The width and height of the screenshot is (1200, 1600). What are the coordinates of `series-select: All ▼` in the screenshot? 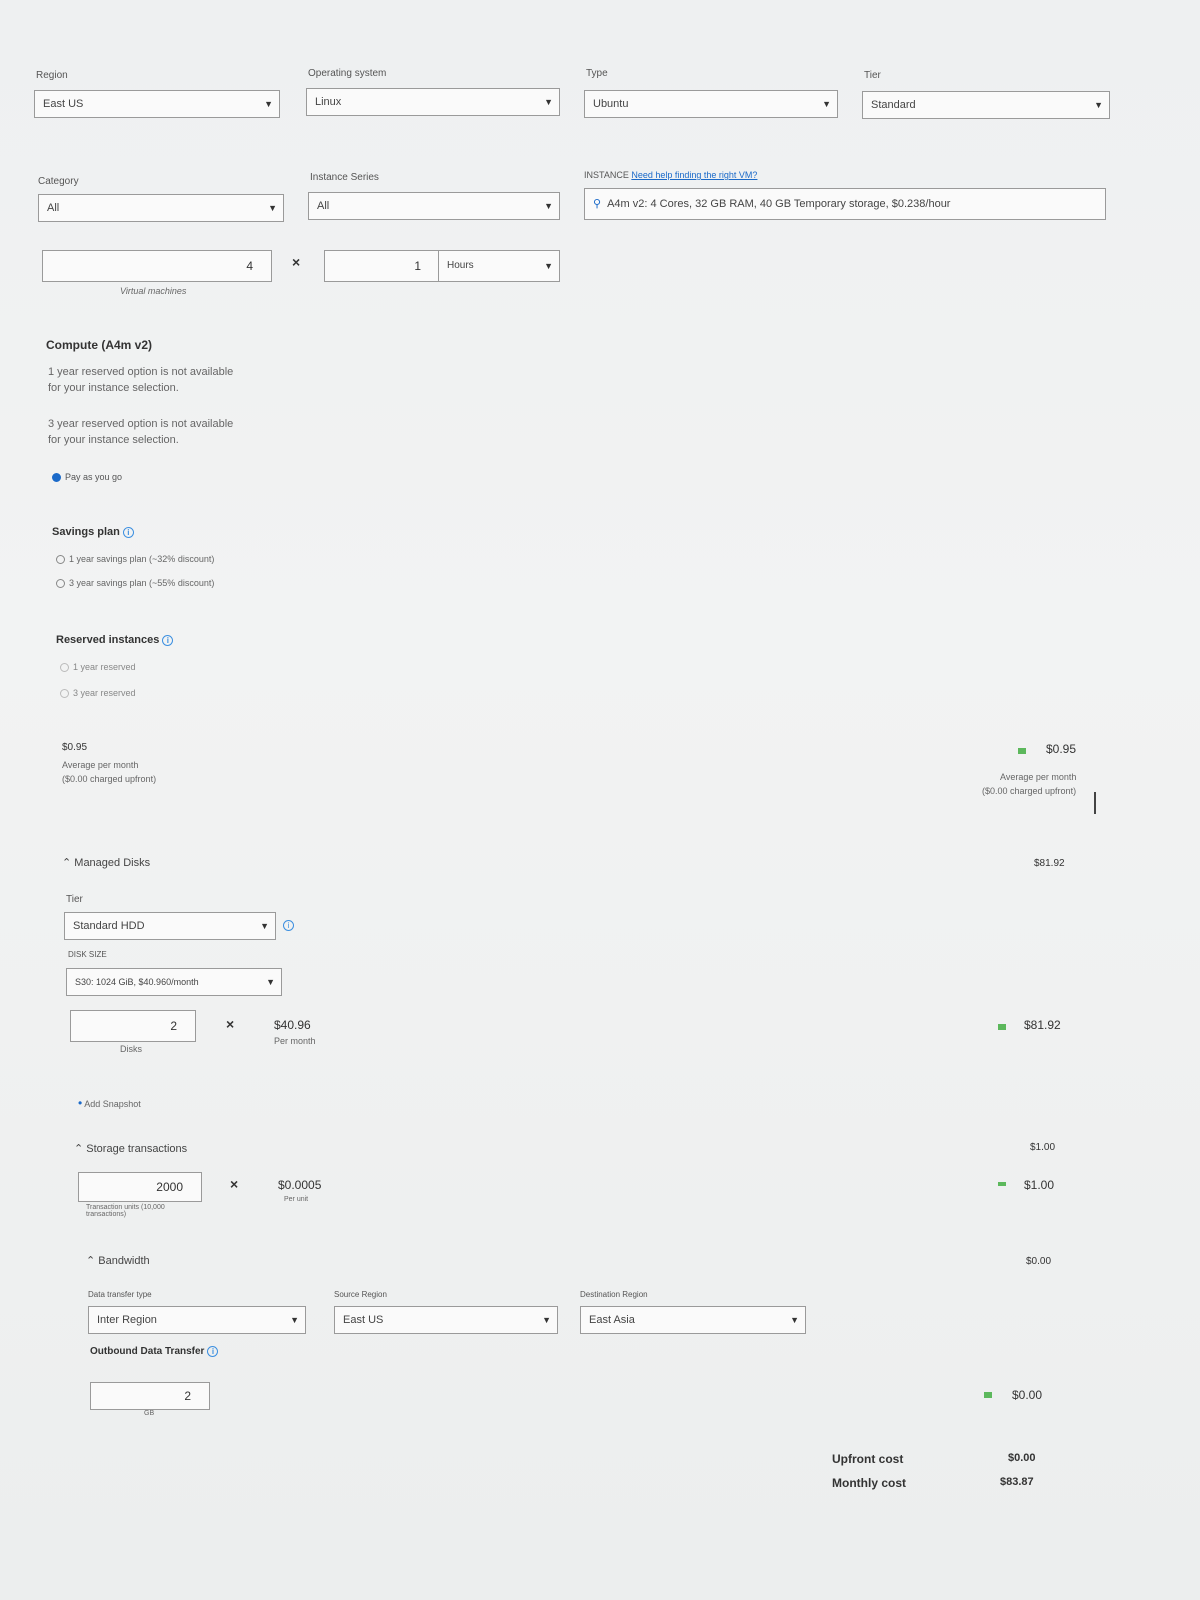 It's located at (434, 206).